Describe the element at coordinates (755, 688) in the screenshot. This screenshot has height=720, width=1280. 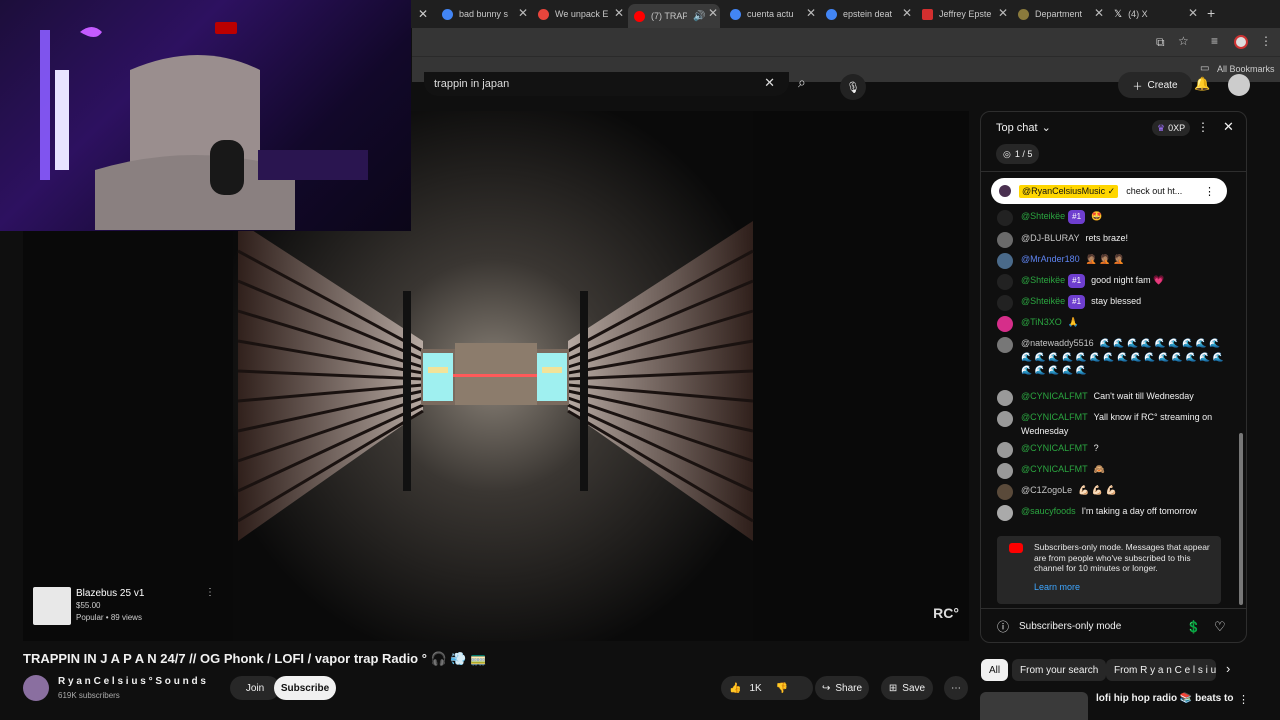
I see `like-count: 1K` at that location.